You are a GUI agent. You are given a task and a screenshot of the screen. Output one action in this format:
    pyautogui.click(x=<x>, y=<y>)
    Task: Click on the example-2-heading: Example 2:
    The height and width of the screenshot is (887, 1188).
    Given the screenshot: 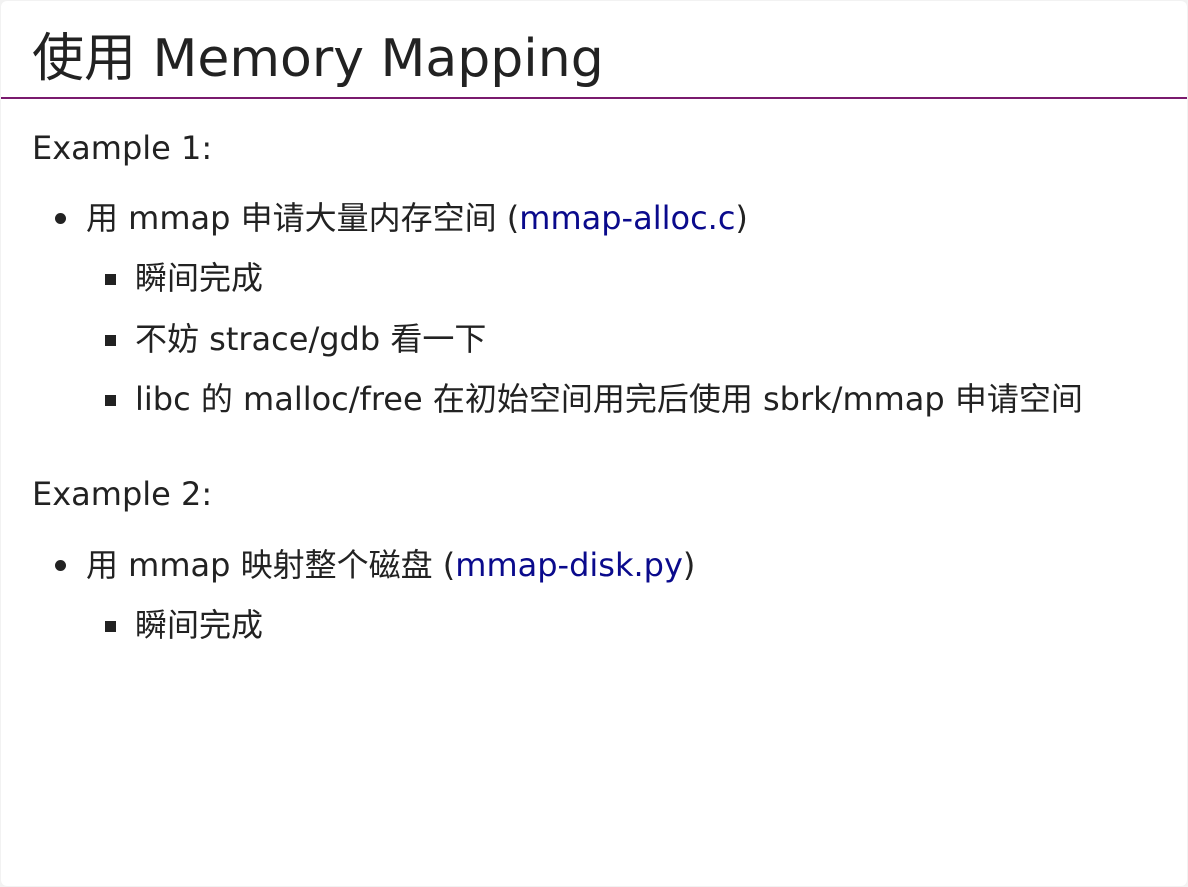 What is the action you would take?
    pyautogui.click(x=122, y=494)
    